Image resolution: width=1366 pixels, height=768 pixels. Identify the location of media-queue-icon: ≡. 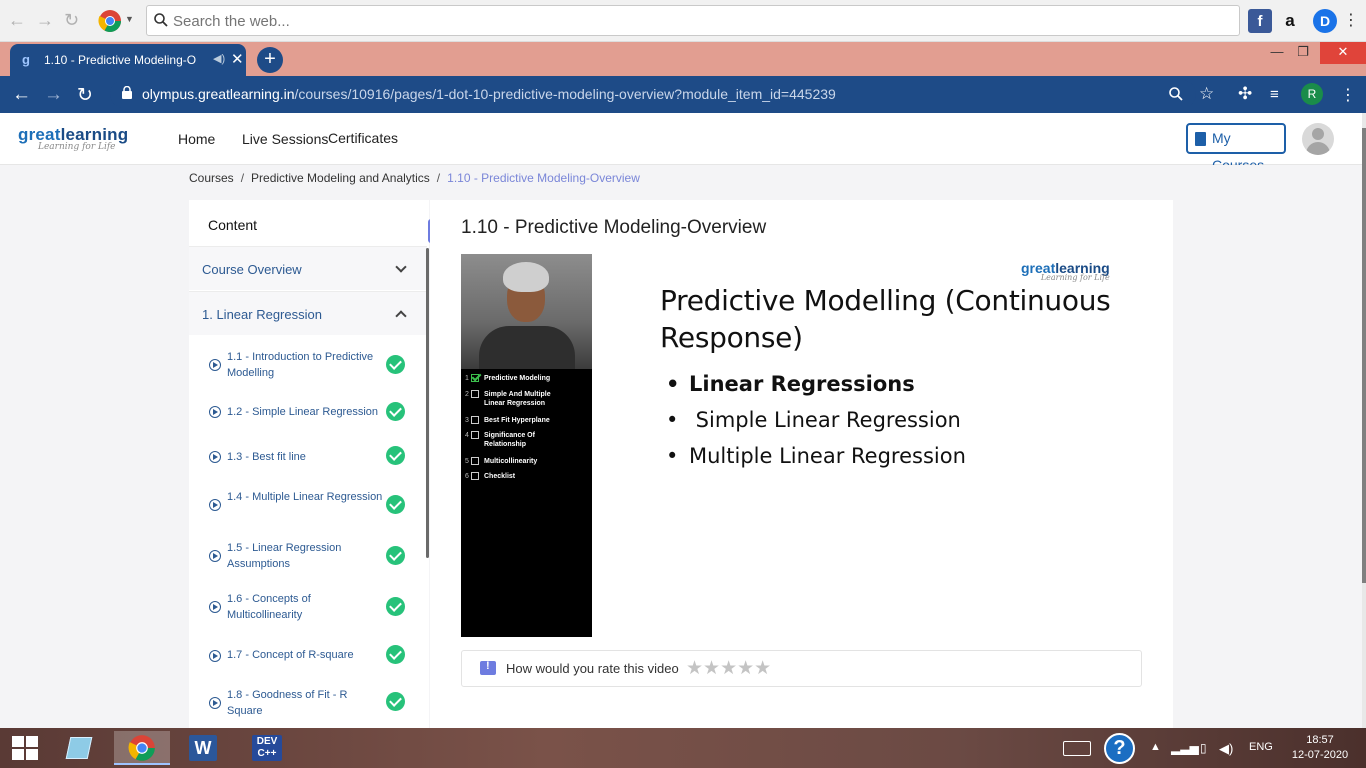
(1274, 94).